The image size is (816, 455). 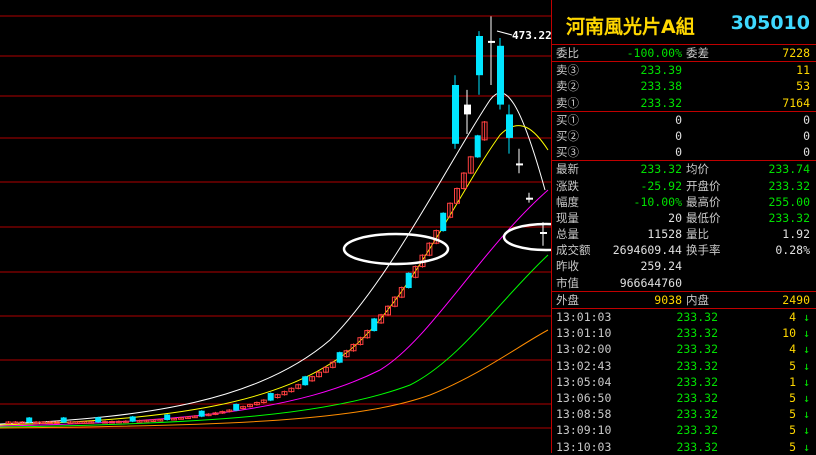 I want to click on stock-header: 河南風光片A組 305010, so click(x=684, y=22).